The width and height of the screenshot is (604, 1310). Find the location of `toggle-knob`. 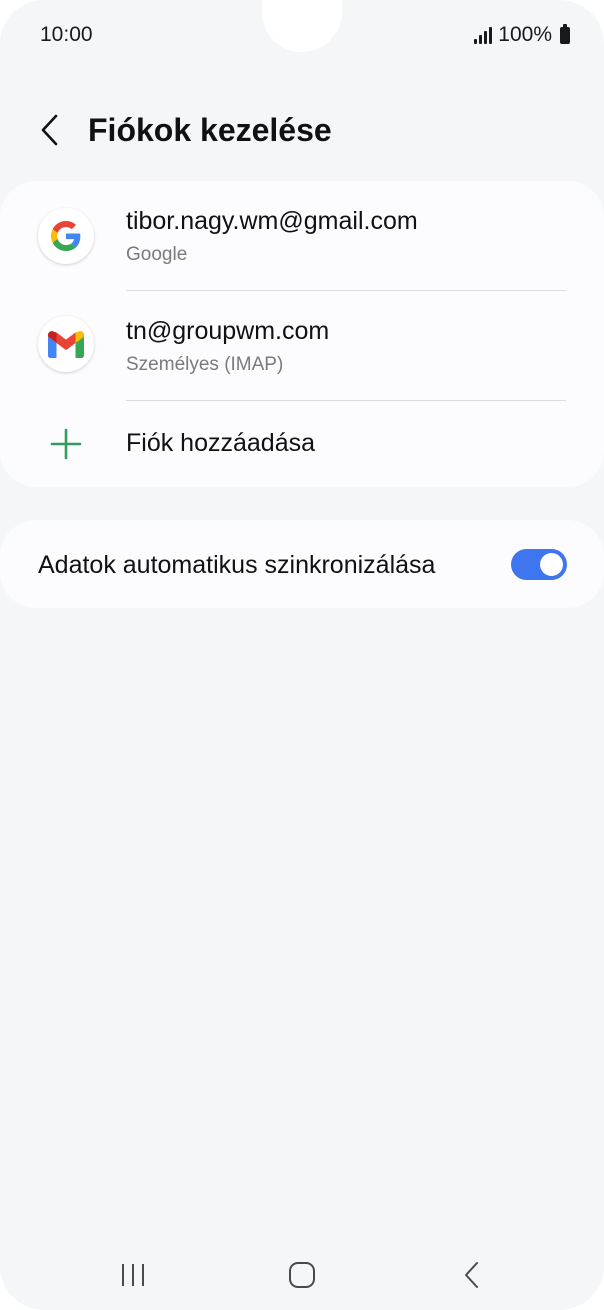

toggle-knob is located at coordinates (551, 564).